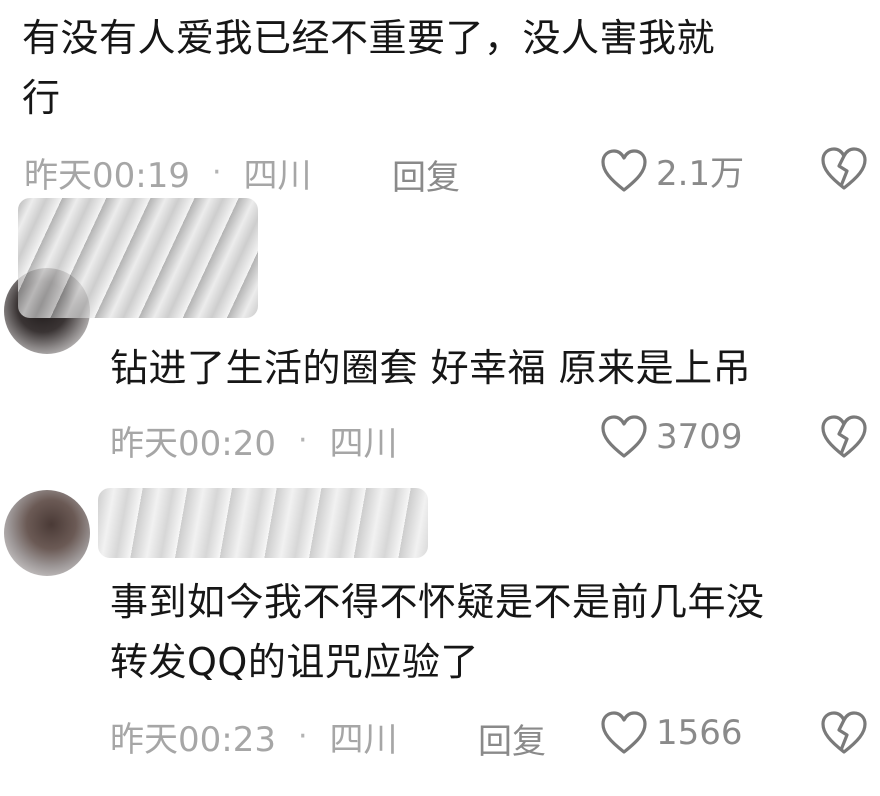 The width and height of the screenshot is (880, 796). Describe the element at coordinates (426, 174) in the screenshot. I see `comment-1-reply-button: 回复` at that location.